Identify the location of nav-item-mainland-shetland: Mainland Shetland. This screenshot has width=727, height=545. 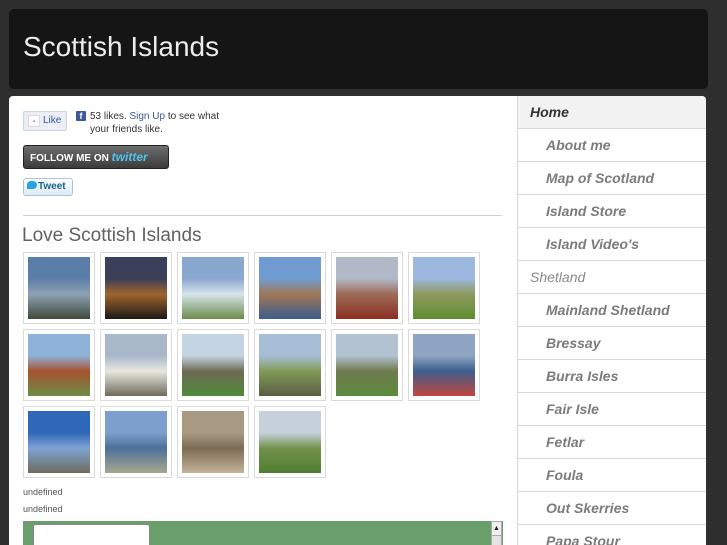
(612, 310).